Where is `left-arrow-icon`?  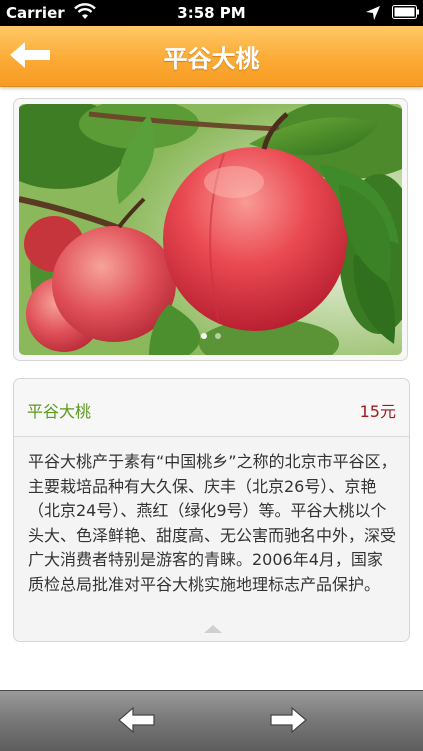 left-arrow-icon is located at coordinates (136, 720).